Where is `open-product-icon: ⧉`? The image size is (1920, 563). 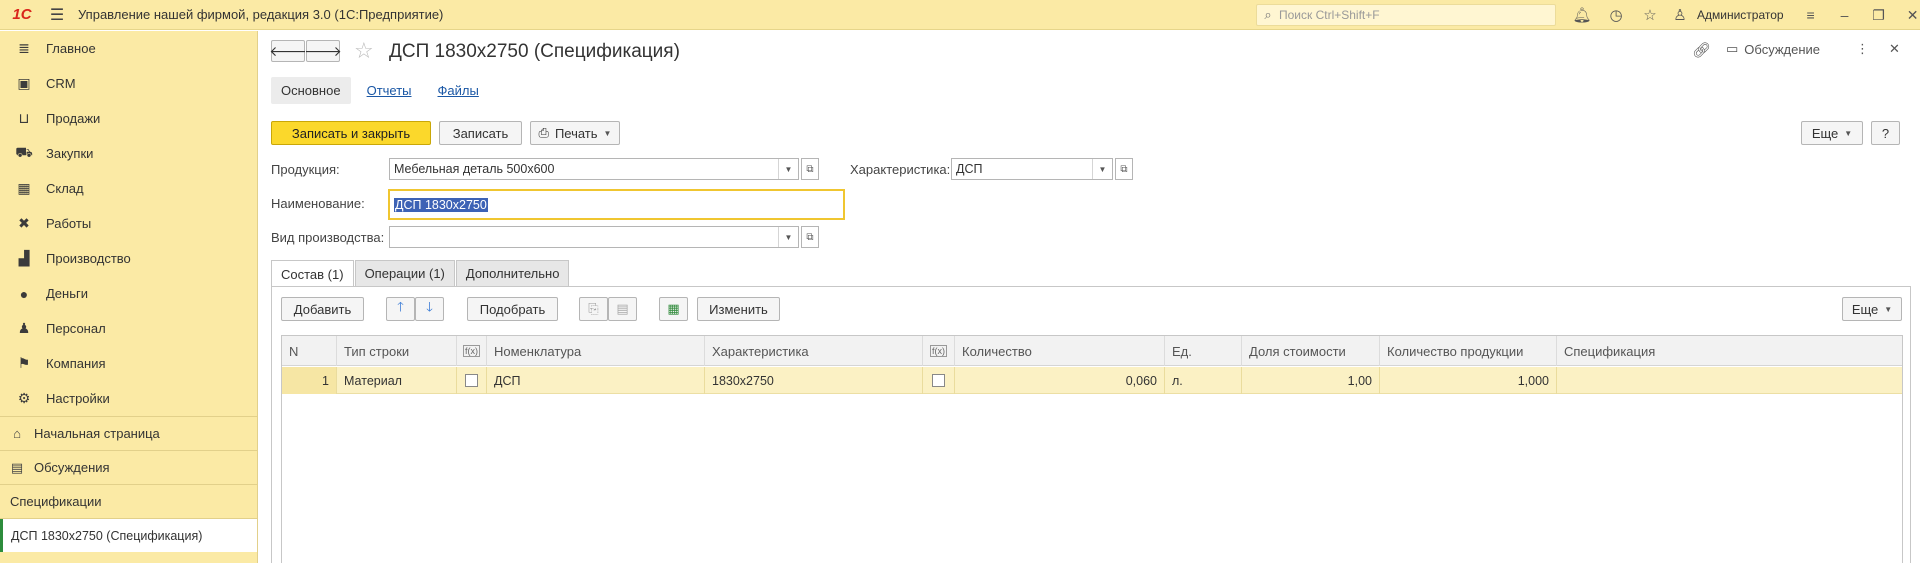
open-product-icon: ⧉ is located at coordinates (810, 169).